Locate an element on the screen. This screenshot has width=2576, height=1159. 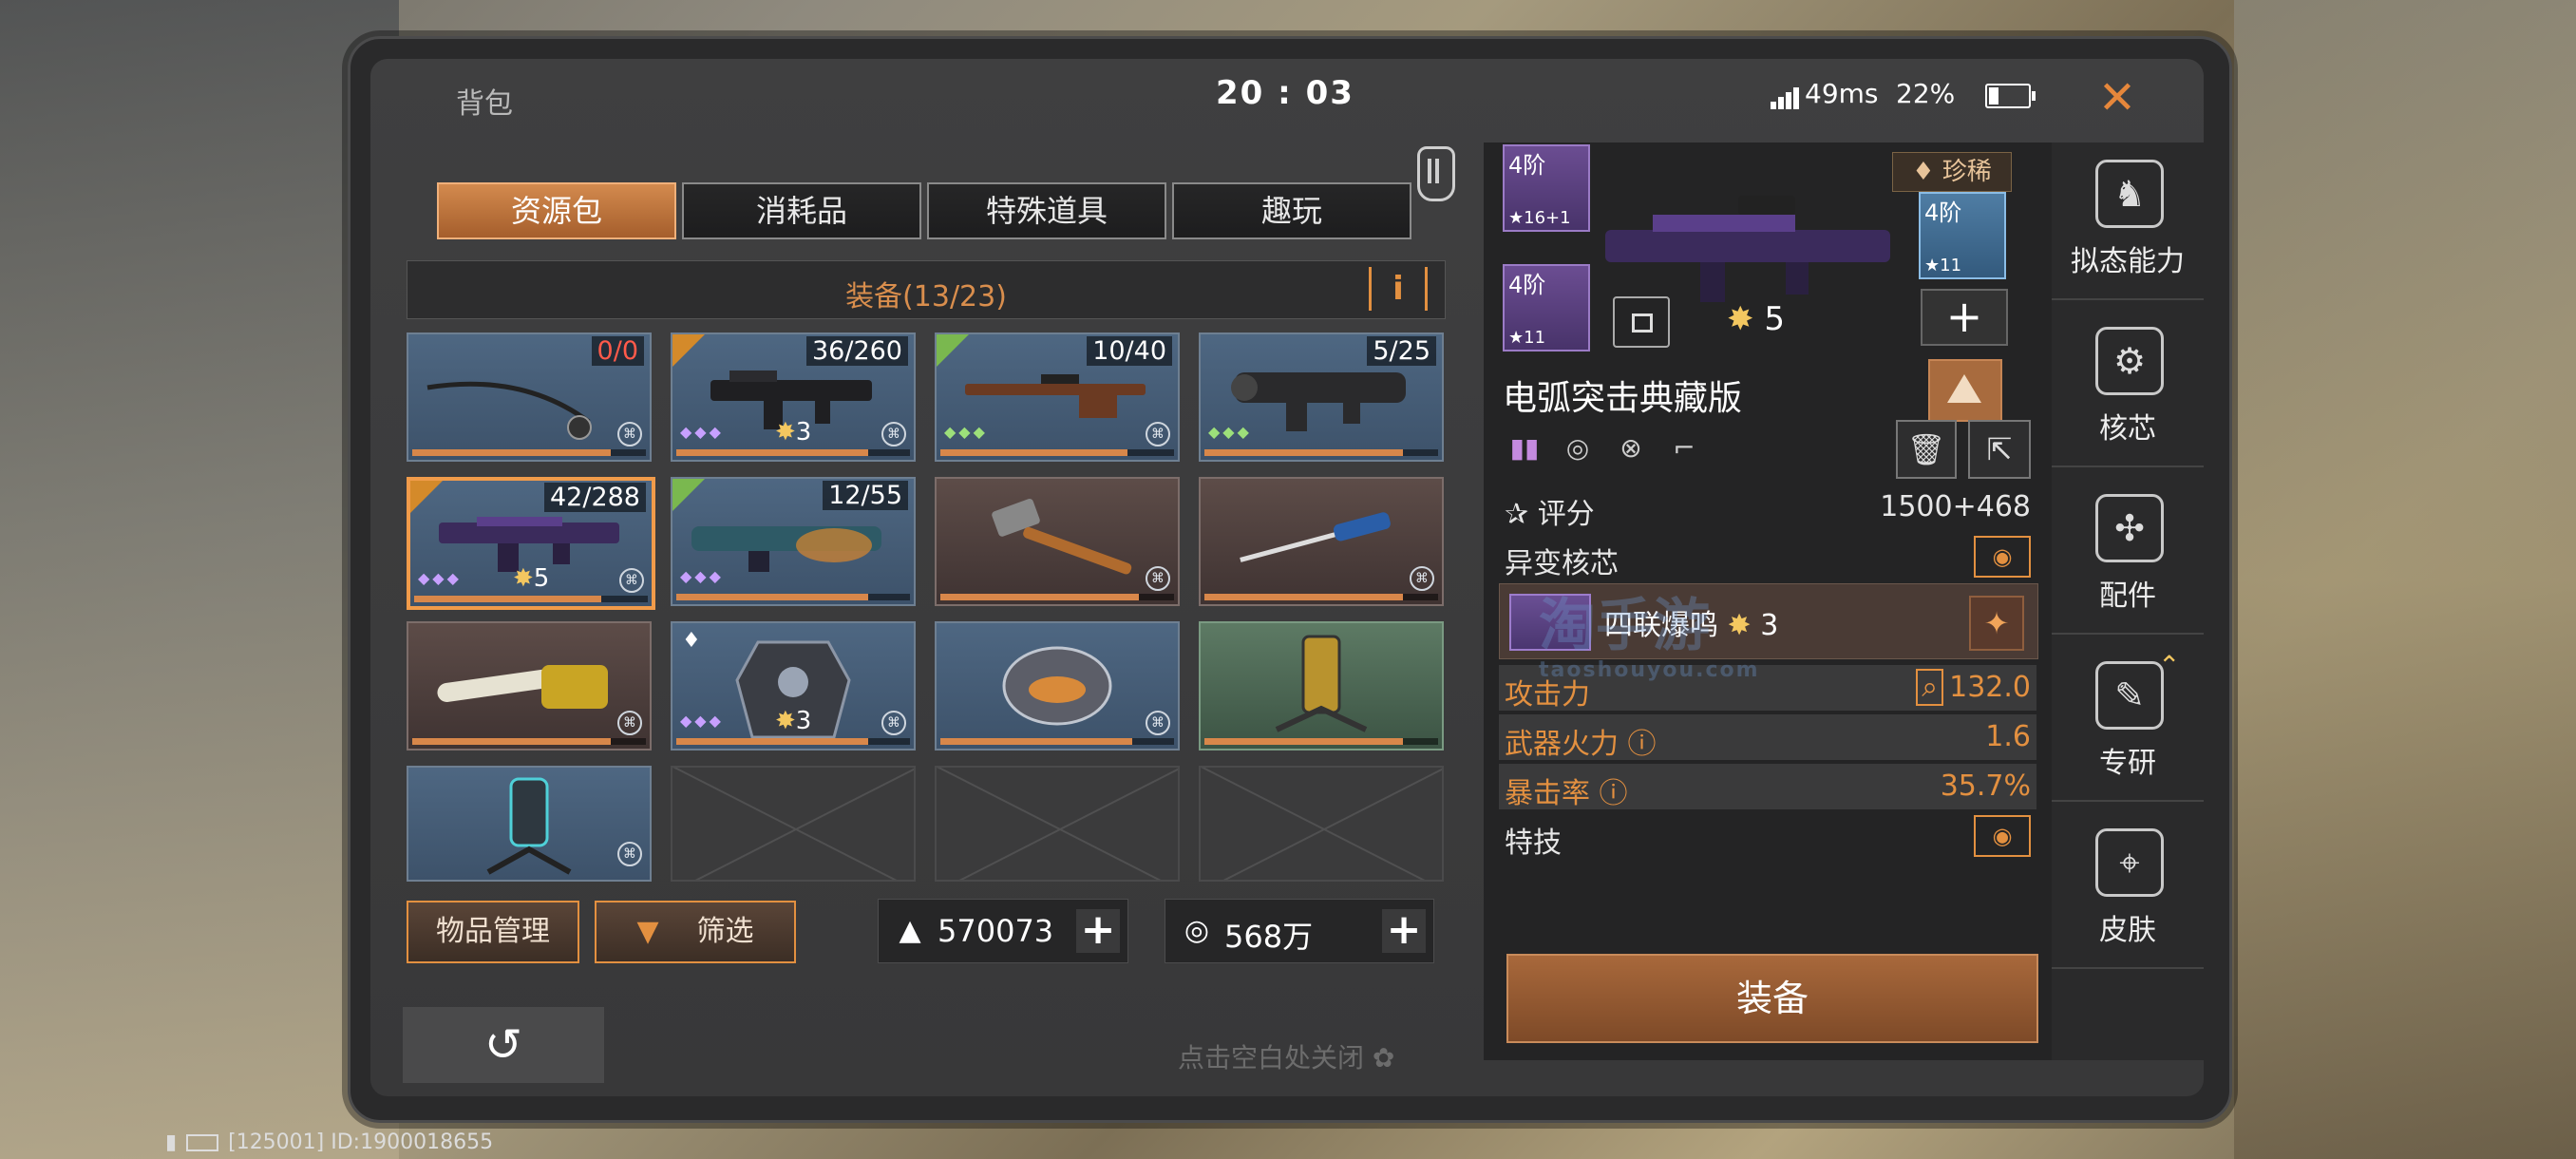
battery-icon is located at coordinates (2010, 96).